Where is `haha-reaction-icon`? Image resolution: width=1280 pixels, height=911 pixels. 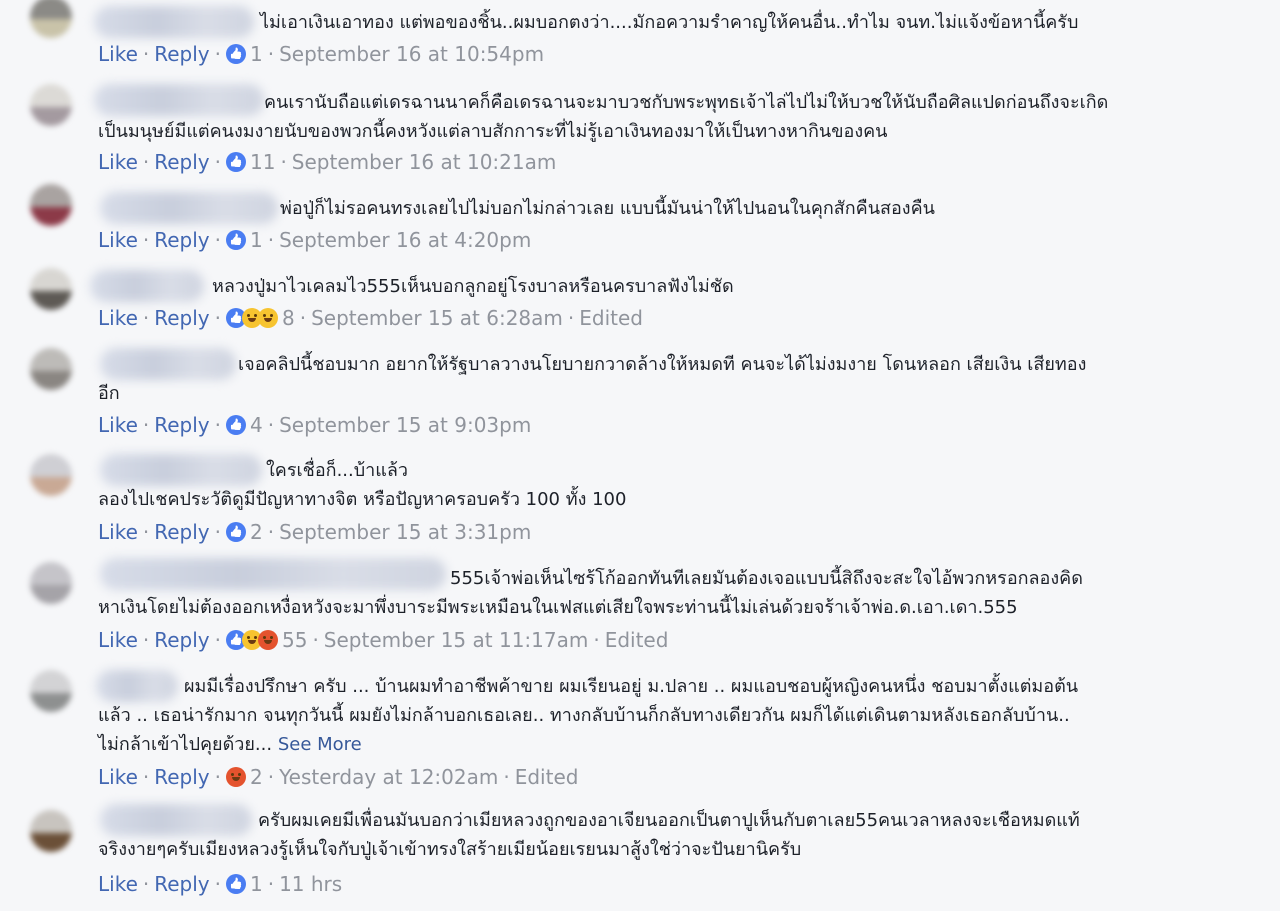
haha-reaction-icon is located at coordinates (267, 318).